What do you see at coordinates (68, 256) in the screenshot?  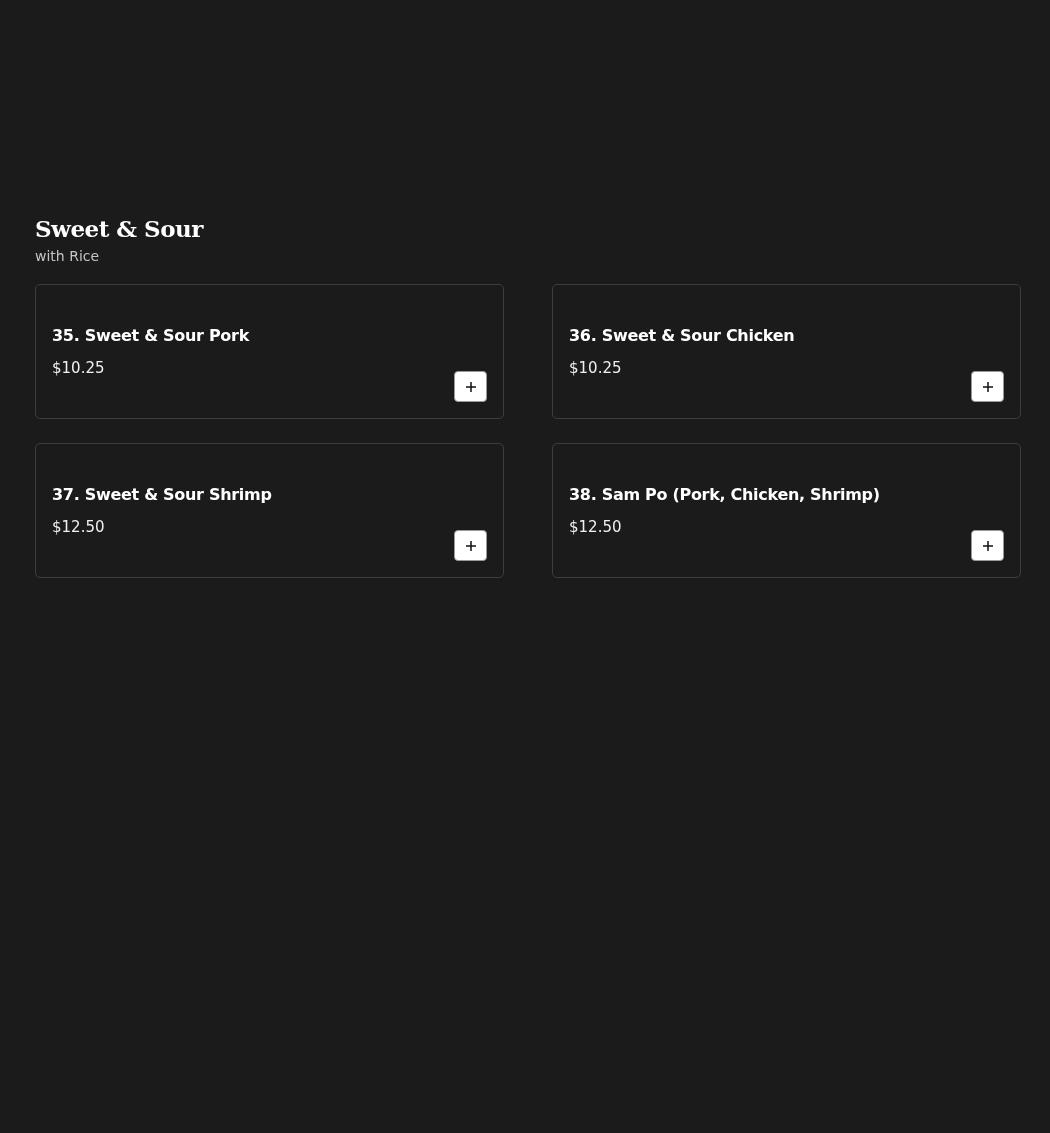 I see `section-subtitle: with Rice` at bounding box center [68, 256].